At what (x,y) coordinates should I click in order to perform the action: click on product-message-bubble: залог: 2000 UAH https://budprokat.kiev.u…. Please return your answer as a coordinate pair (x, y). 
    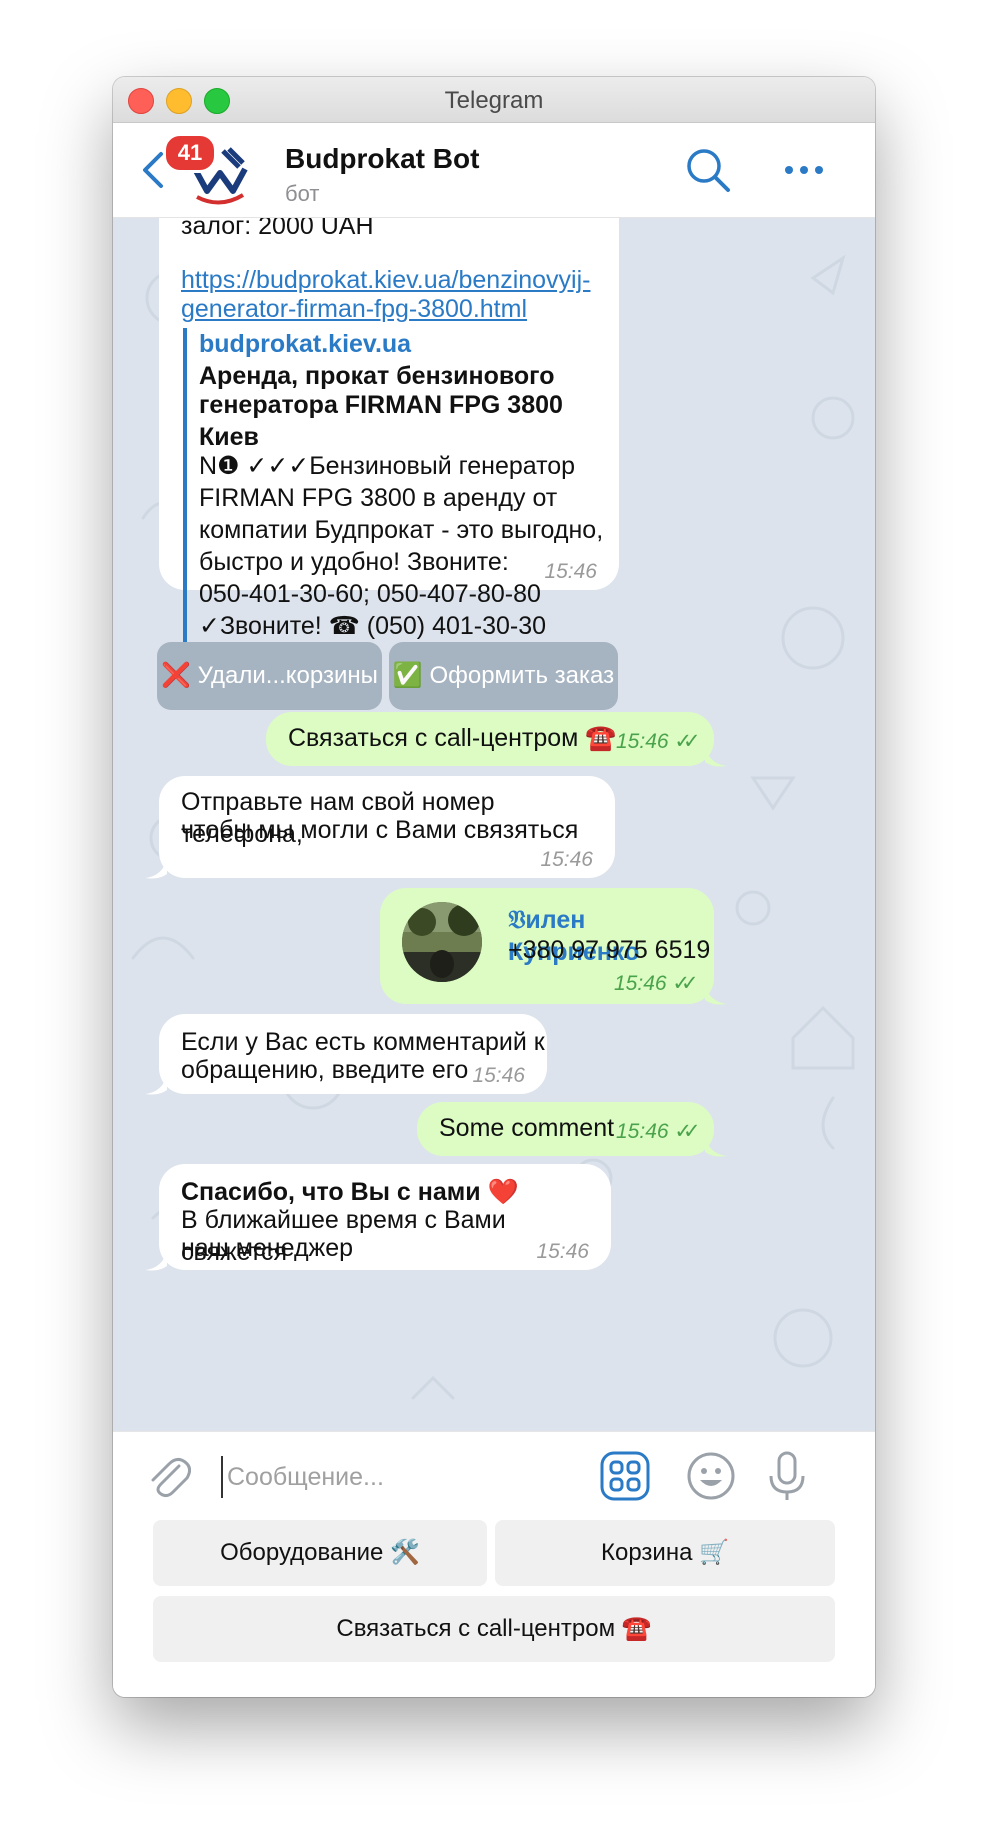
    Looking at the image, I should click on (389, 430).